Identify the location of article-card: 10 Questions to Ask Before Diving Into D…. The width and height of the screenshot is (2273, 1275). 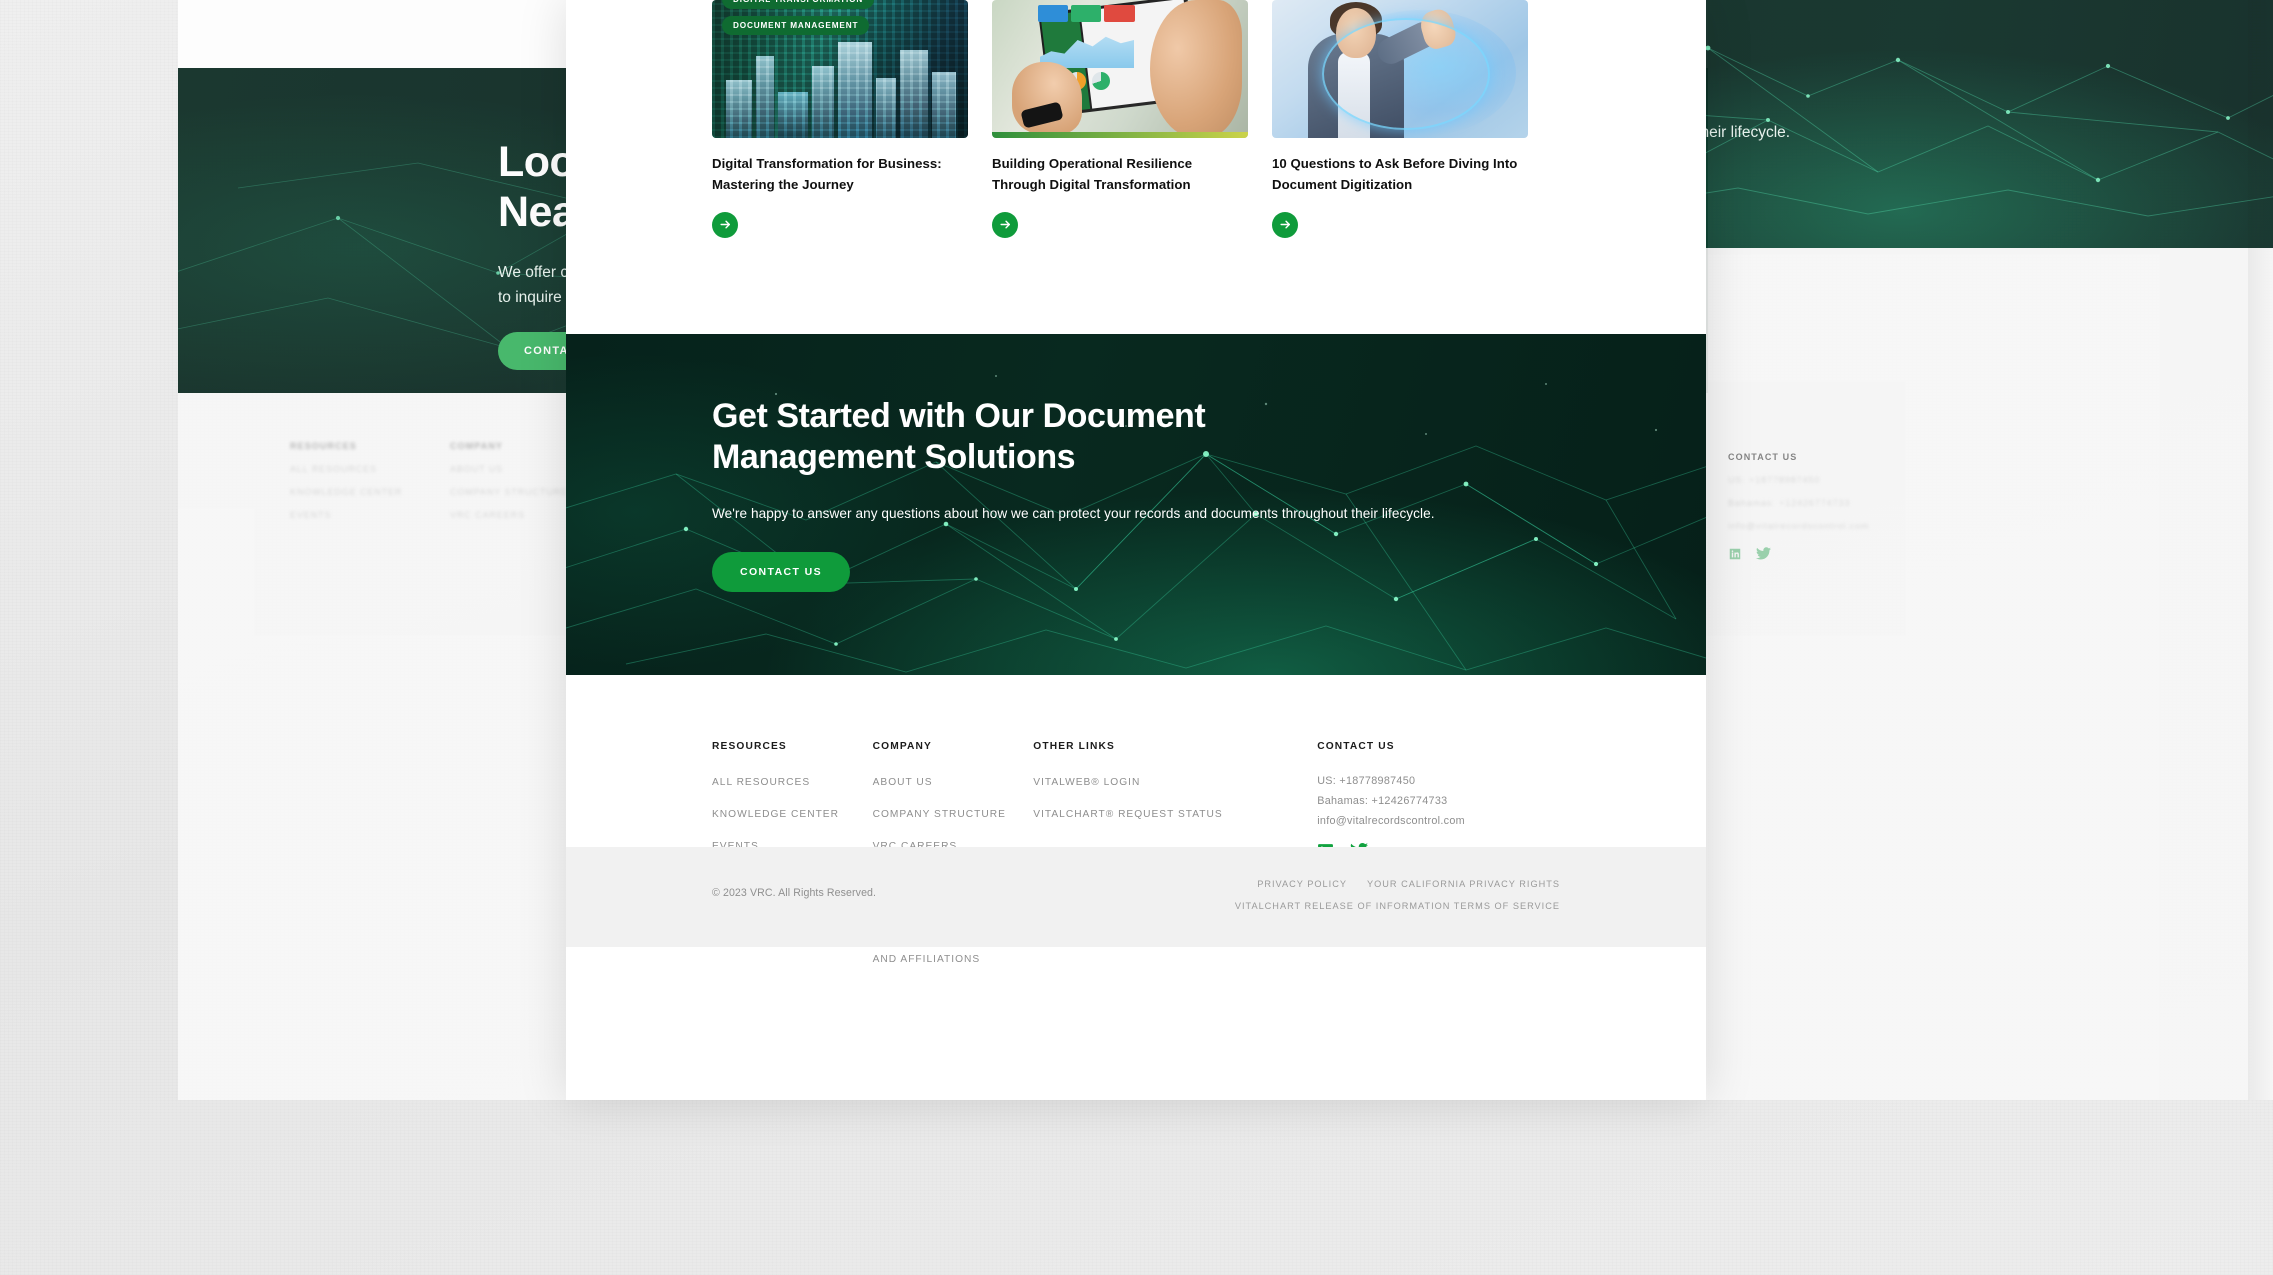
(1400, 119).